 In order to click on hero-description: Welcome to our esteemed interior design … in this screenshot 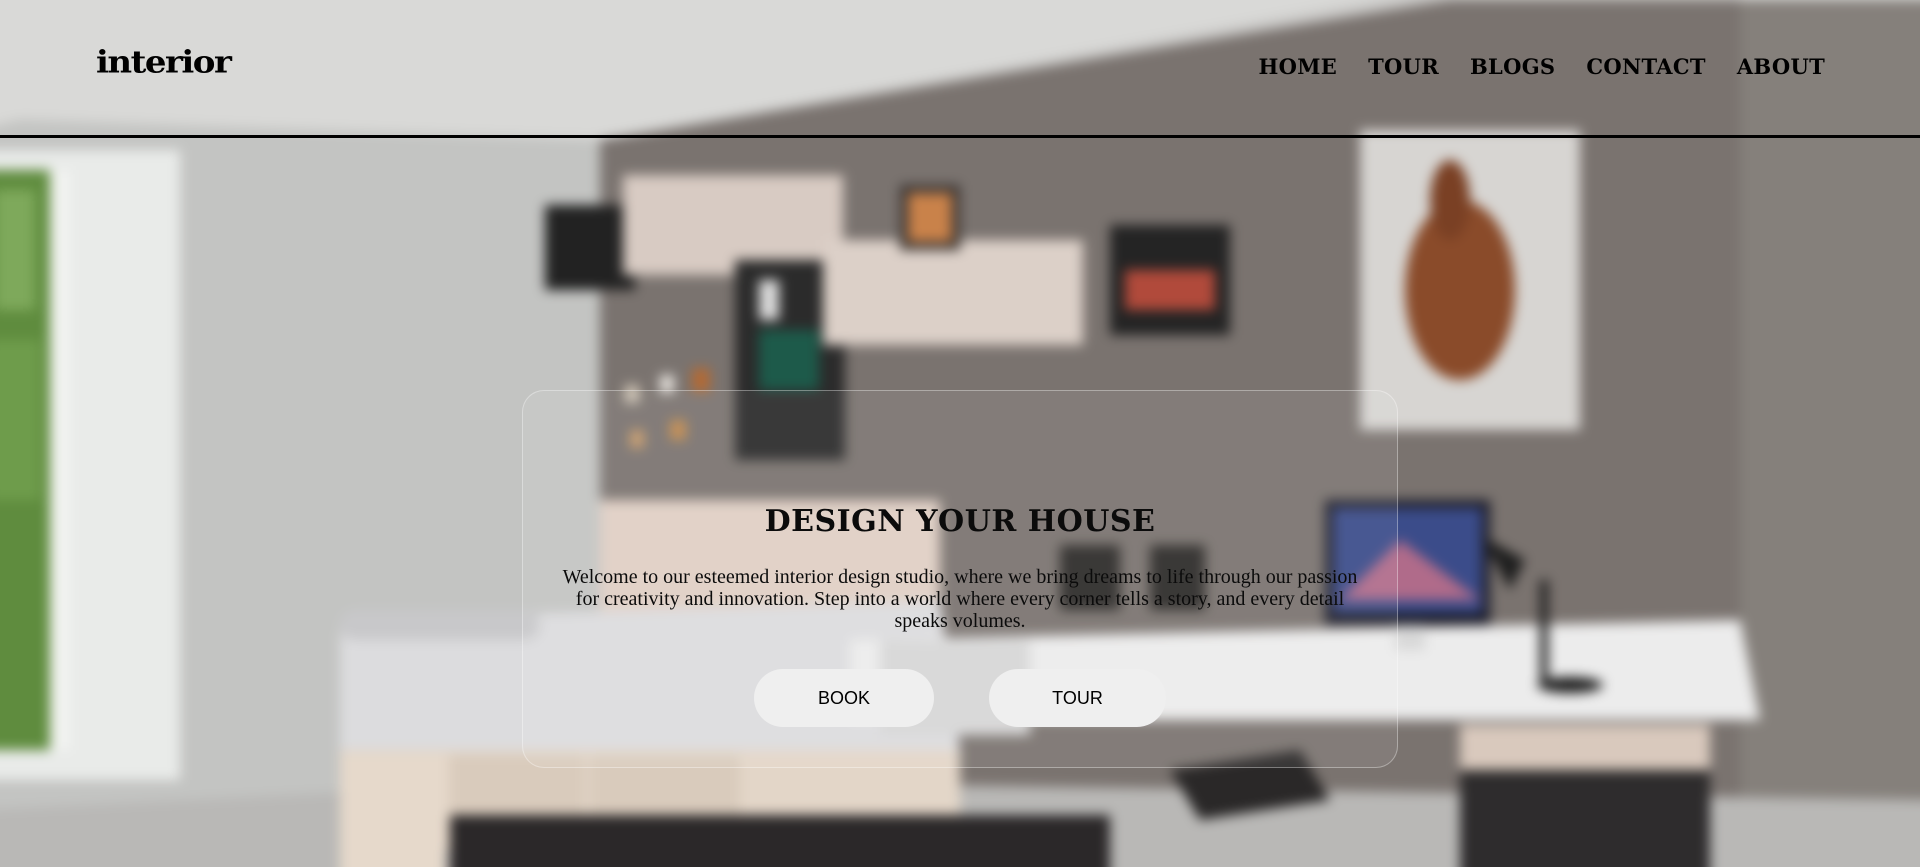, I will do `click(960, 599)`.